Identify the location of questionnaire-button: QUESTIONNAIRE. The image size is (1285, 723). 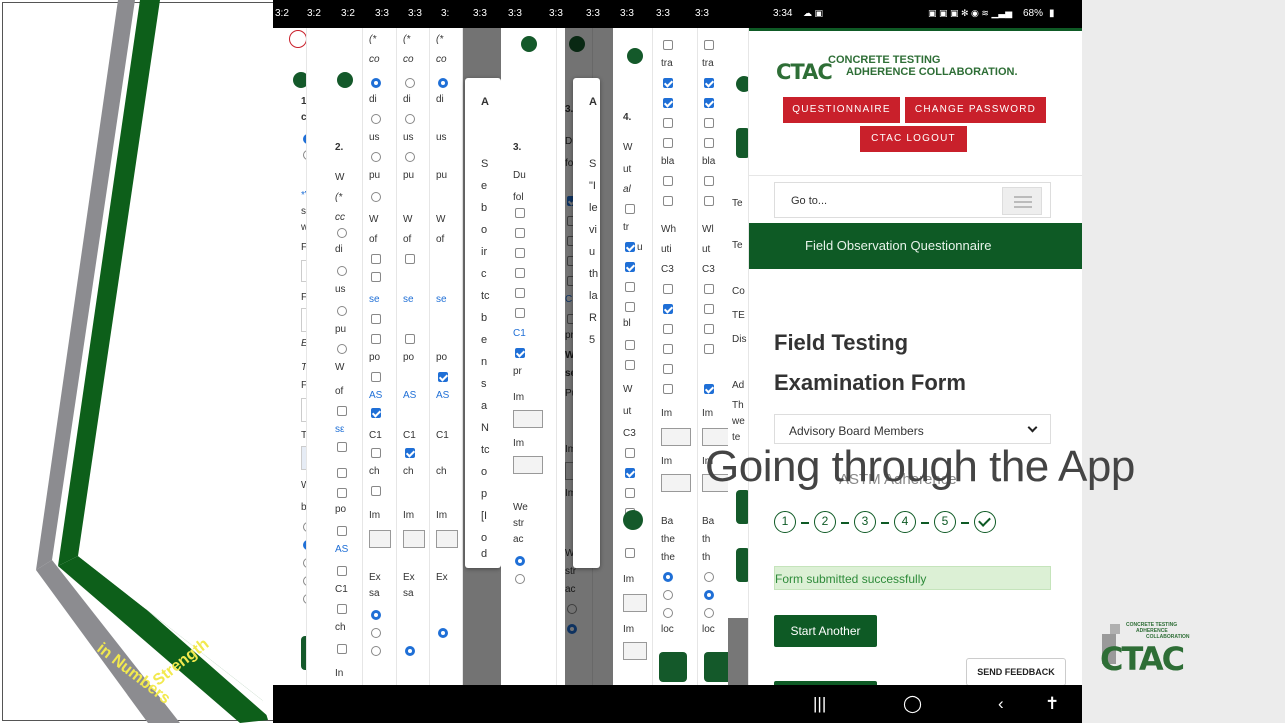
(841, 110).